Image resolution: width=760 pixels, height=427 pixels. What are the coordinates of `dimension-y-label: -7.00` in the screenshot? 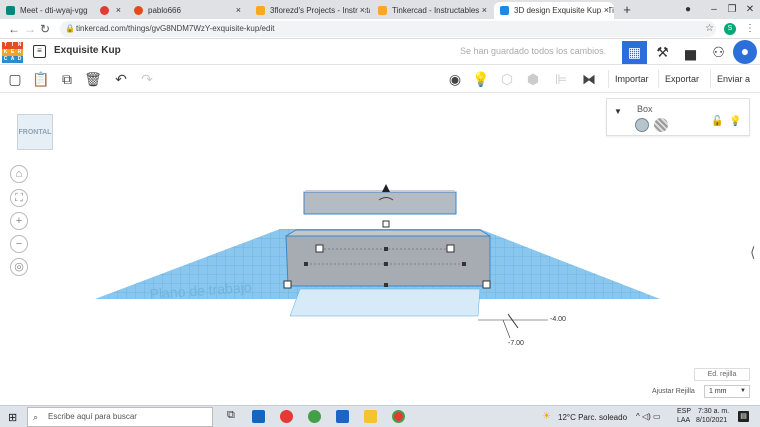 It's located at (516, 343).